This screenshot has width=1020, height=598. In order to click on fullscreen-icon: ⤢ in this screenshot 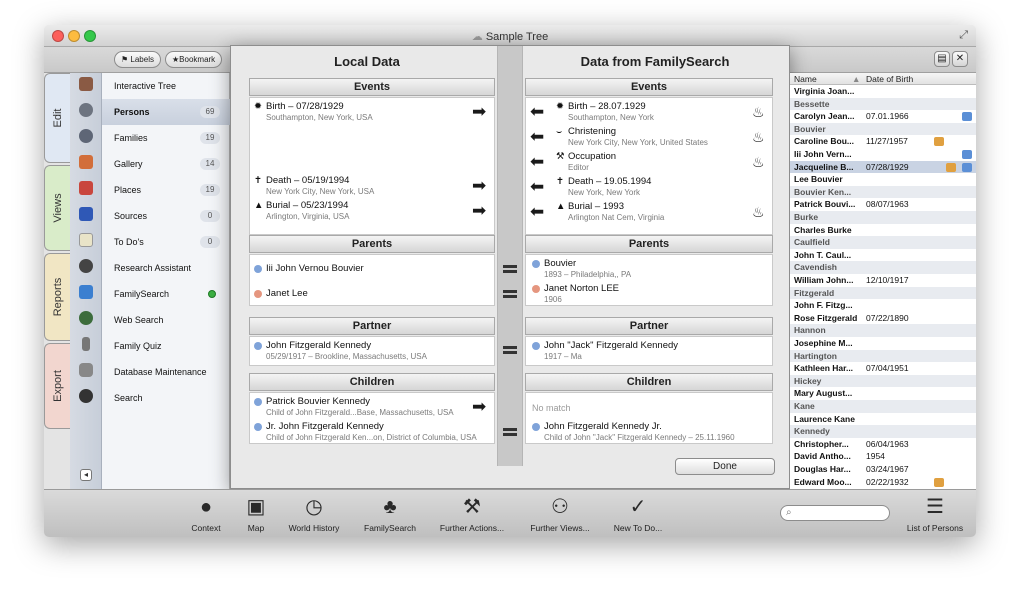, I will do `click(963, 35)`.